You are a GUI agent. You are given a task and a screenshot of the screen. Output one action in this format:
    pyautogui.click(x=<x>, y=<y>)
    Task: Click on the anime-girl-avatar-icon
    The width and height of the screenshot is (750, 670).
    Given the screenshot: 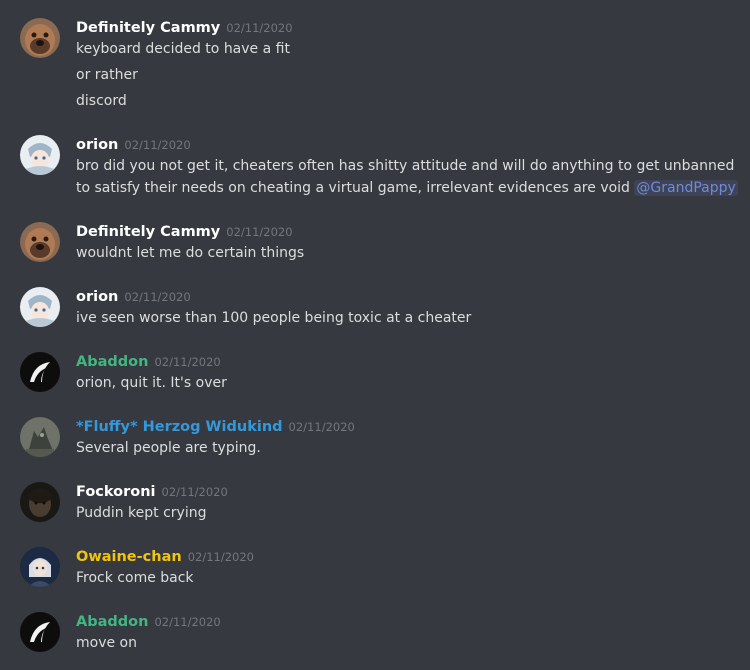 What is the action you would take?
    pyautogui.click(x=40, y=567)
    